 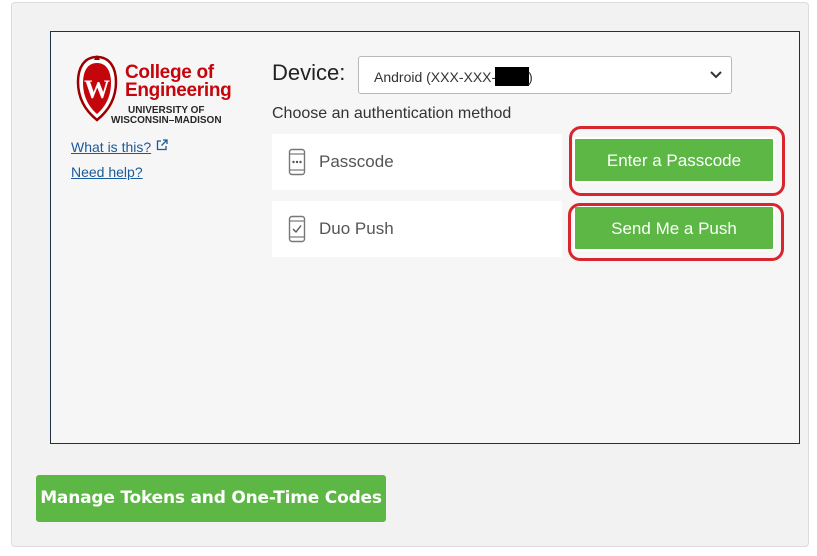 What do you see at coordinates (435, 77) in the screenshot?
I see `device-value-prefix: Android (XXX-XXX-` at bounding box center [435, 77].